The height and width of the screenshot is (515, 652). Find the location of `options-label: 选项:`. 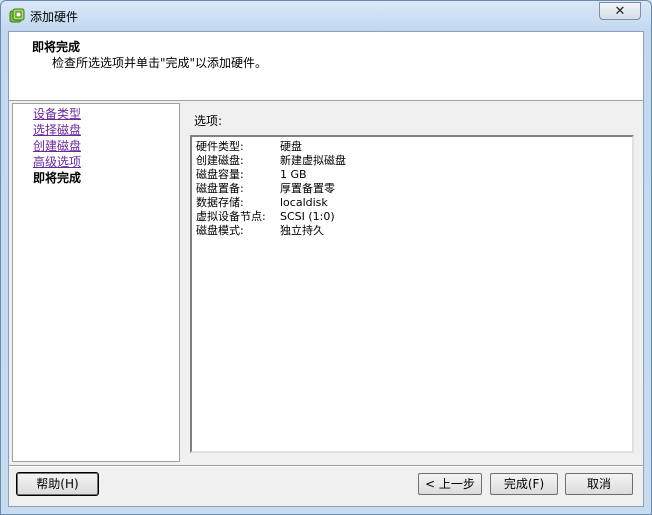

options-label: 选项: is located at coordinates (208, 121).